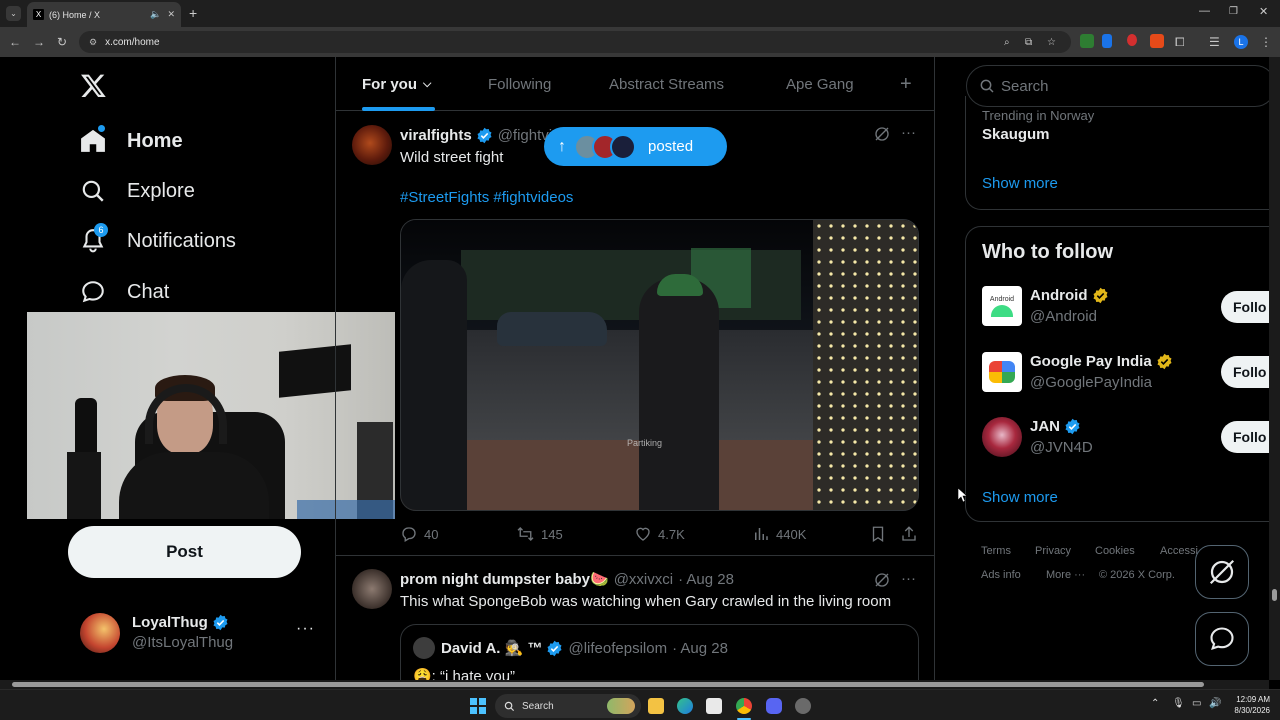 Image resolution: width=1280 pixels, height=720 pixels. Describe the element at coordinates (158, 241) in the screenshot. I see `nav-notifications: 6 Notifications` at that location.